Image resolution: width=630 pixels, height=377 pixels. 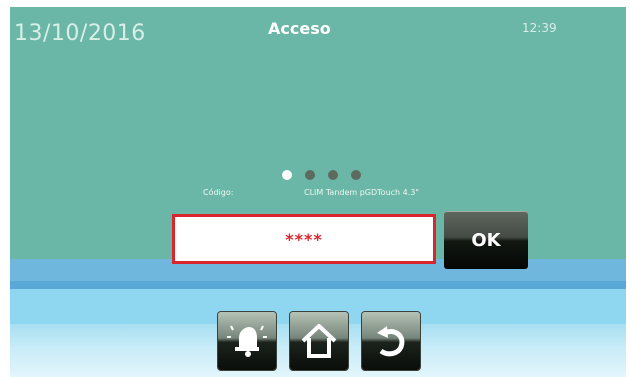 I want to click on time-display: 12:39, so click(x=539, y=28).